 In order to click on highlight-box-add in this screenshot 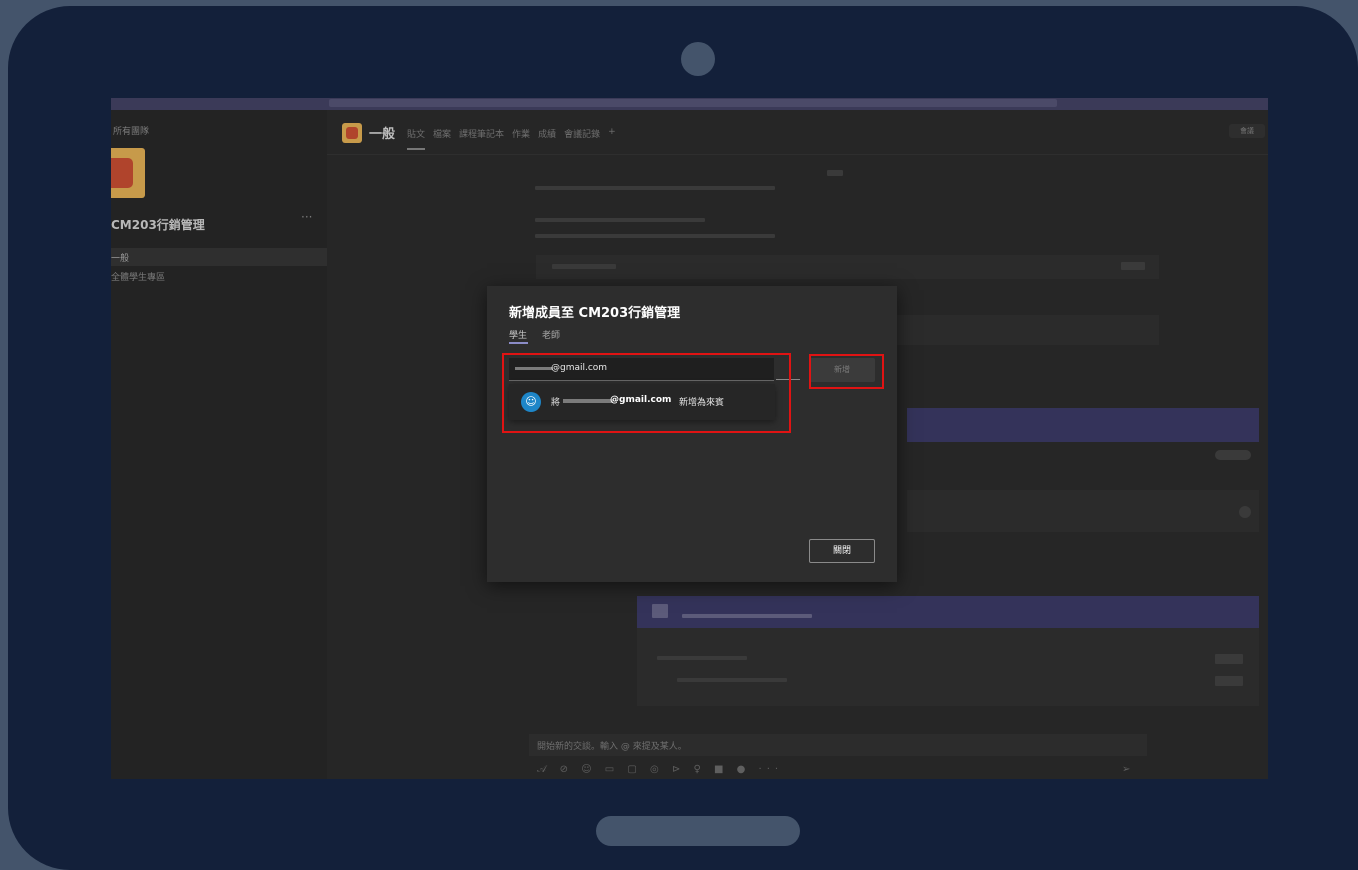, I will do `click(846, 371)`.